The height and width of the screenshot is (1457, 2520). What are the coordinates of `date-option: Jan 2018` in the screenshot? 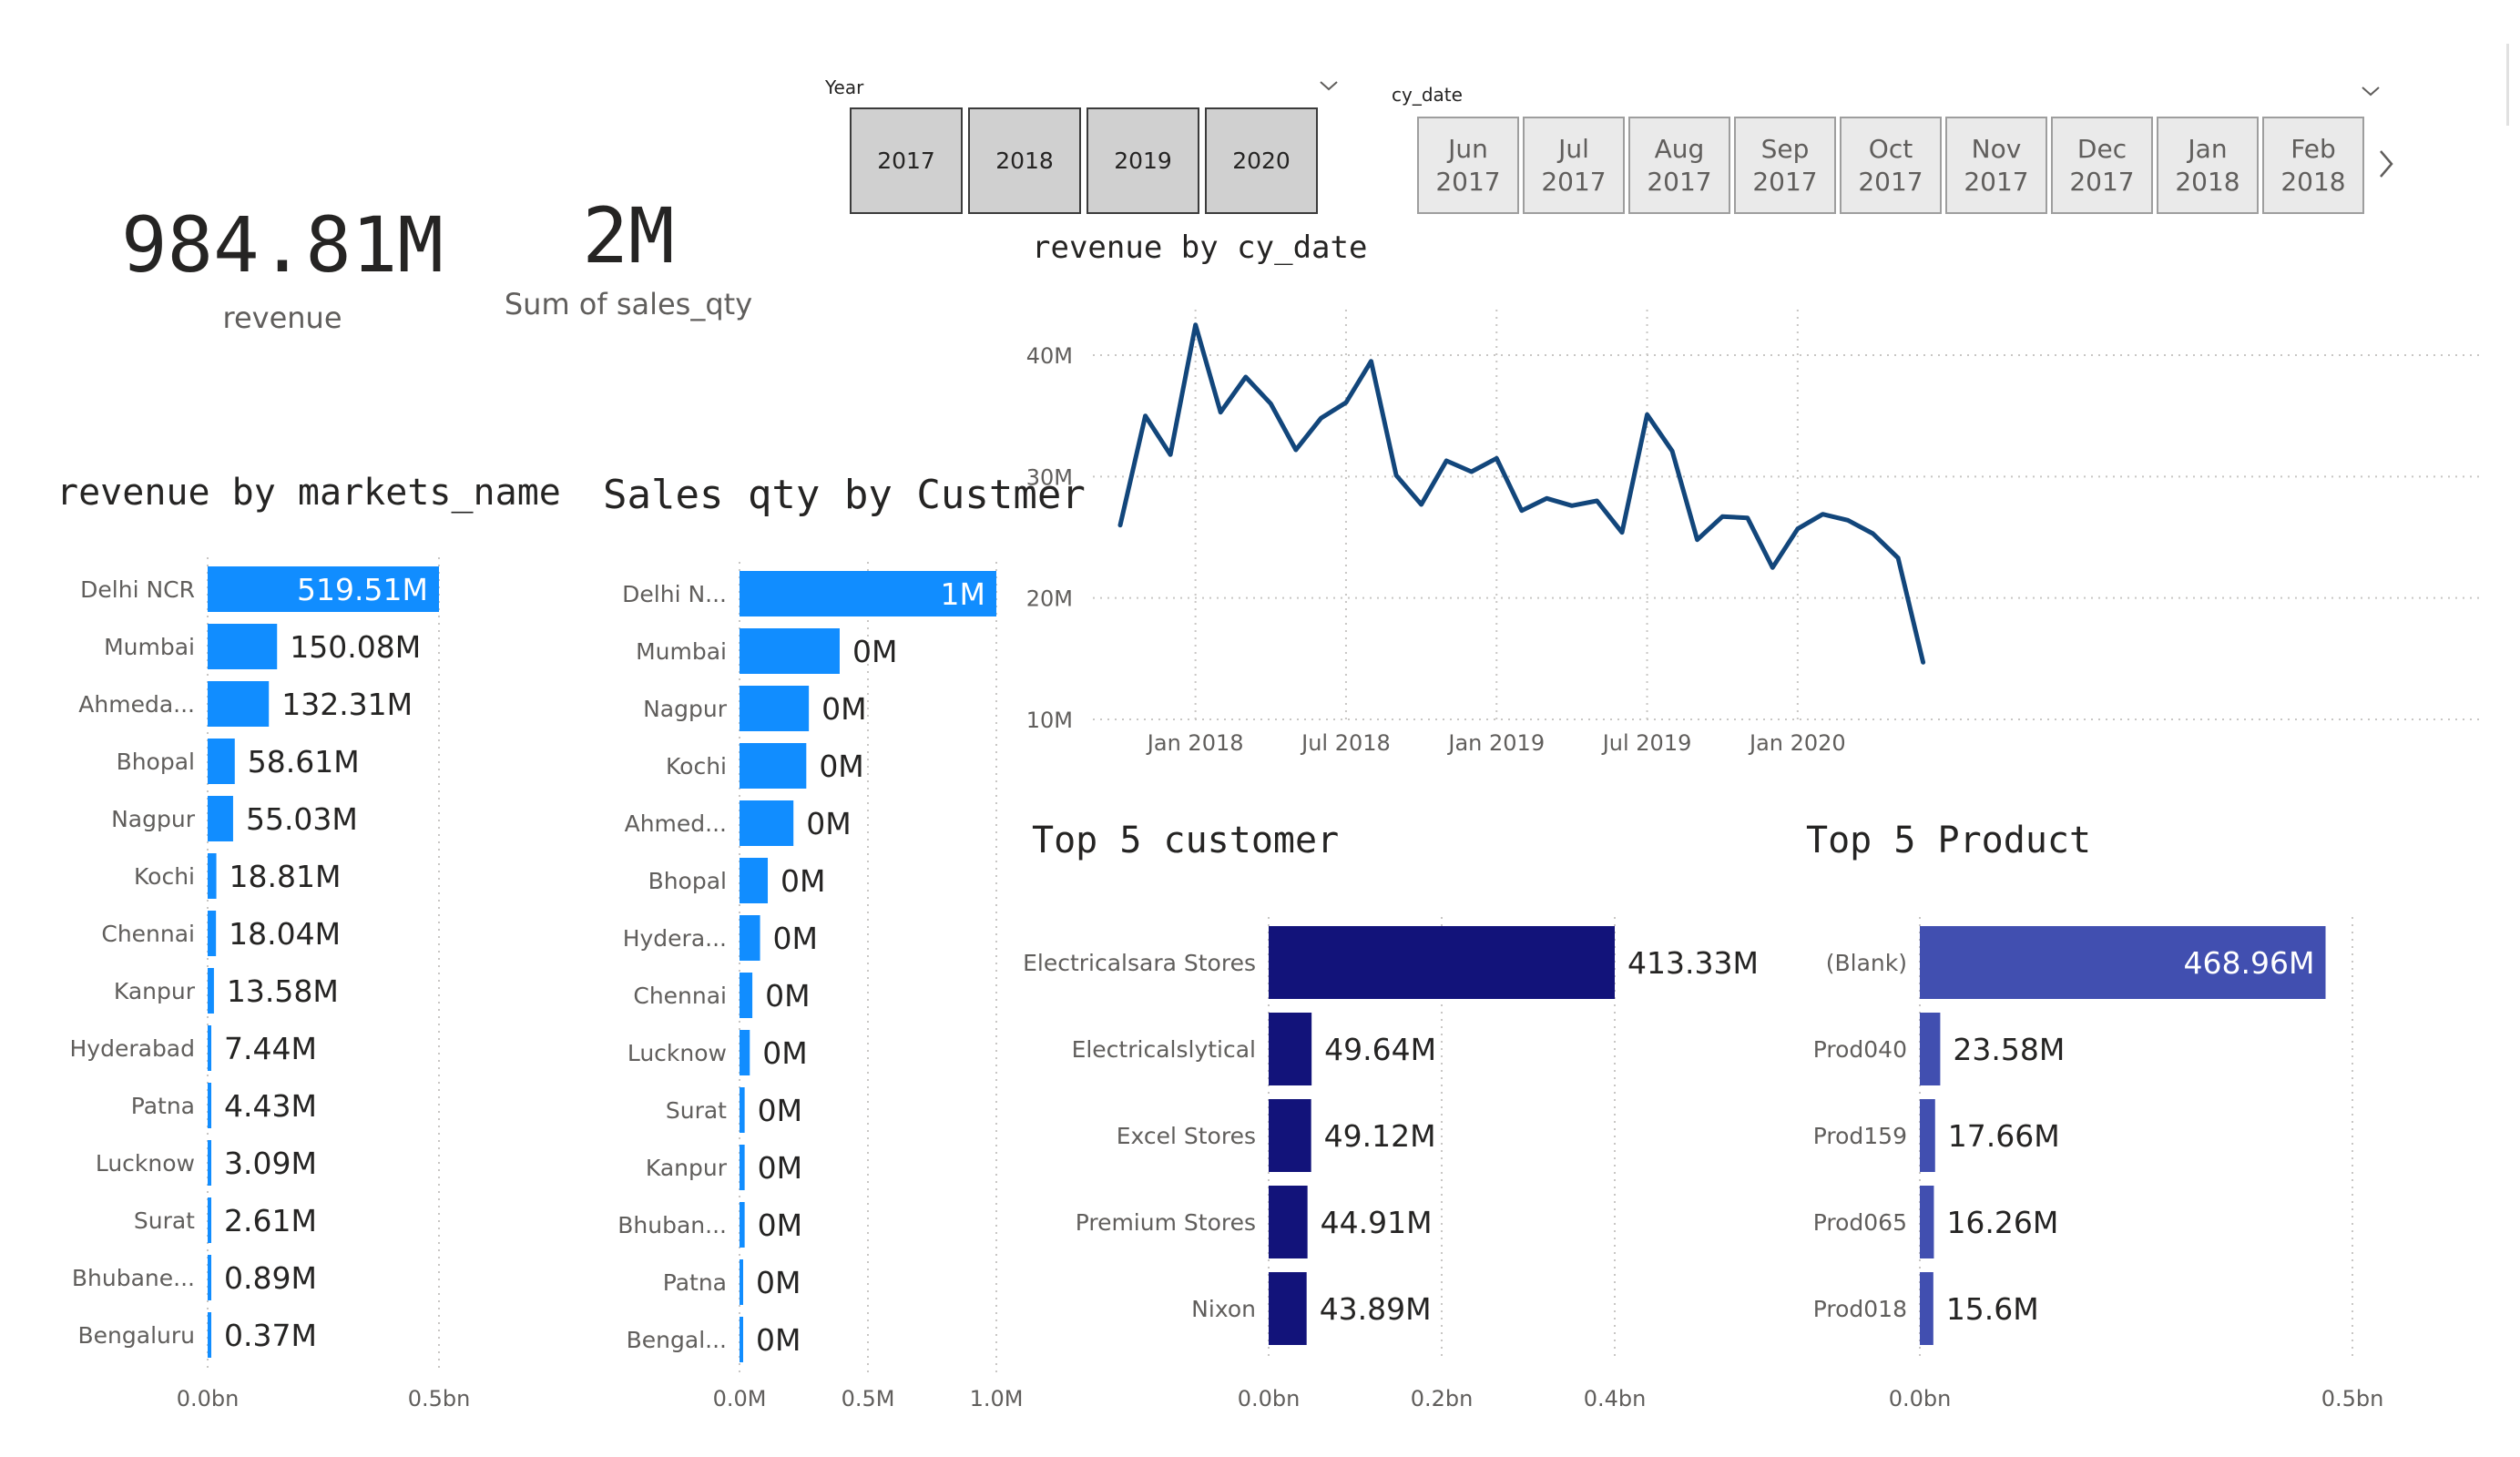 It's located at (2208, 165).